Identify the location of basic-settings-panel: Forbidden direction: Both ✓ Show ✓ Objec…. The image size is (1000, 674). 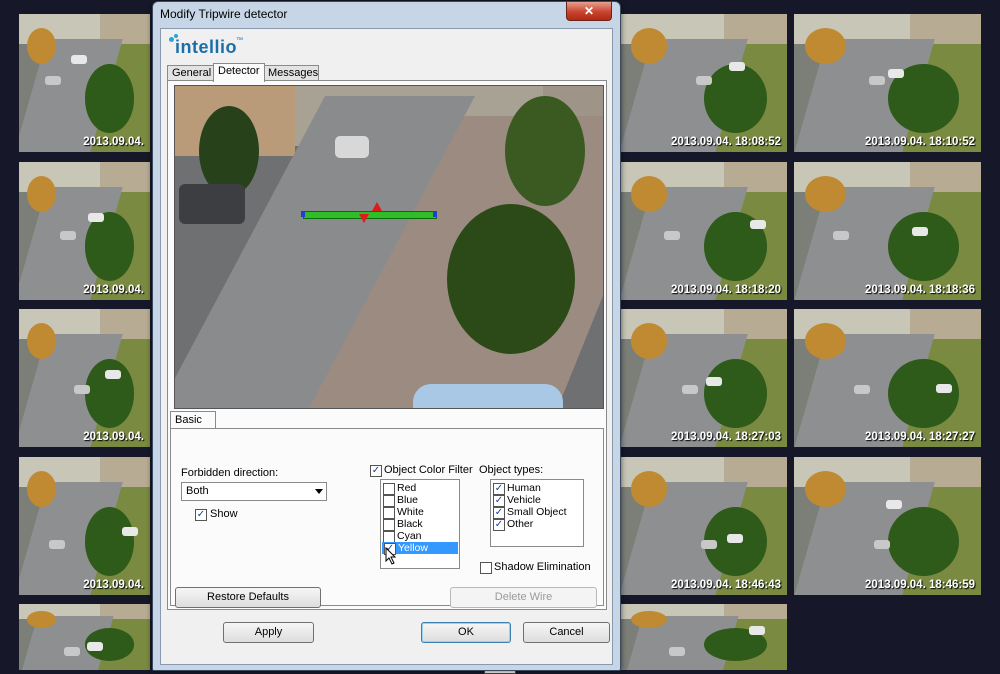
(387, 518).